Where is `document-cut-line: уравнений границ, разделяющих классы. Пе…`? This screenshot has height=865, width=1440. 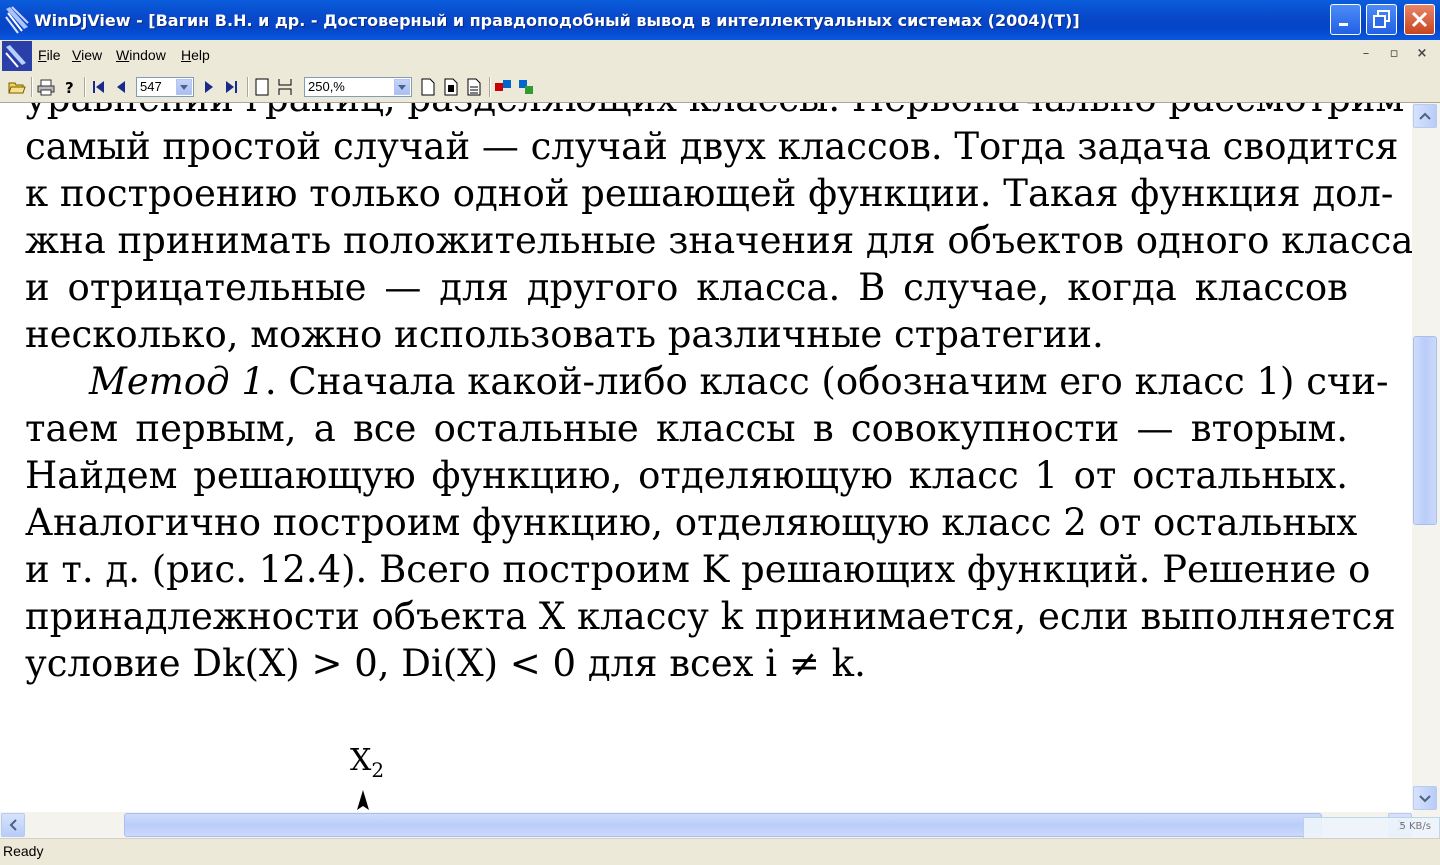 document-cut-line: уравнений границ, разделяющих классы. Пе… is located at coordinates (714, 112).